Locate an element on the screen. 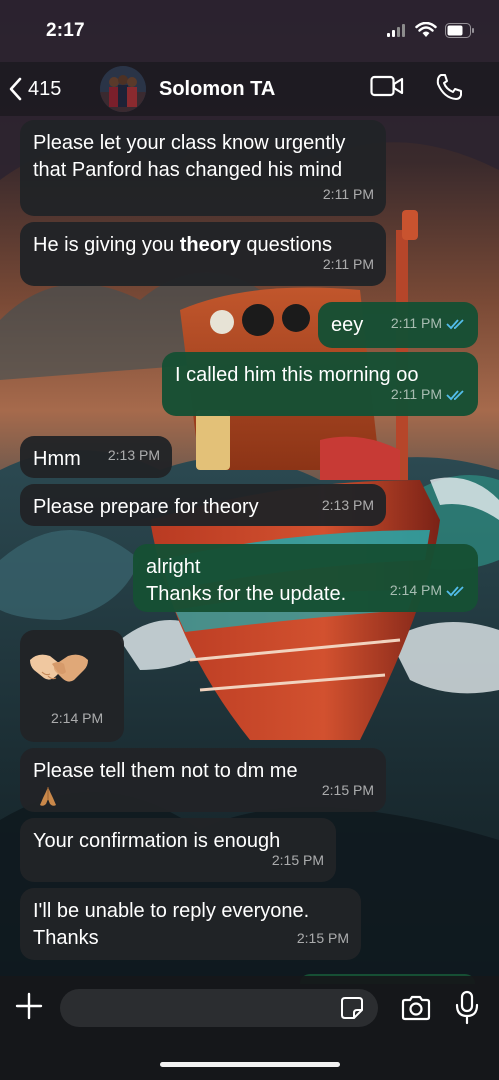  status-icons is located at coordinates (431, 30).